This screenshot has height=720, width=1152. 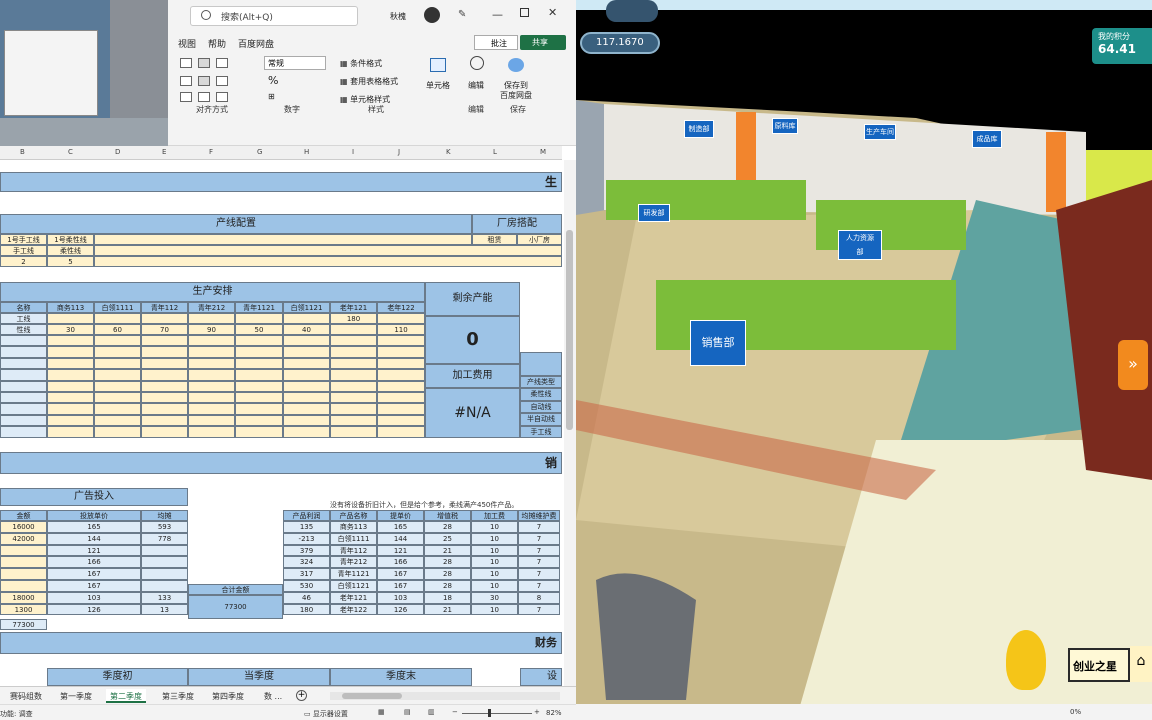 I want to click on zoom-in-icon: +, so click(x=537, y=712).